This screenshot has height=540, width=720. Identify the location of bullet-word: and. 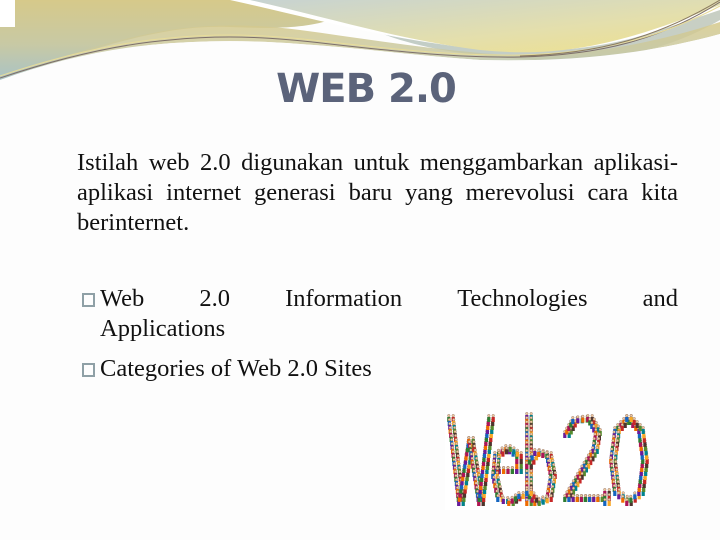
(660, 298).